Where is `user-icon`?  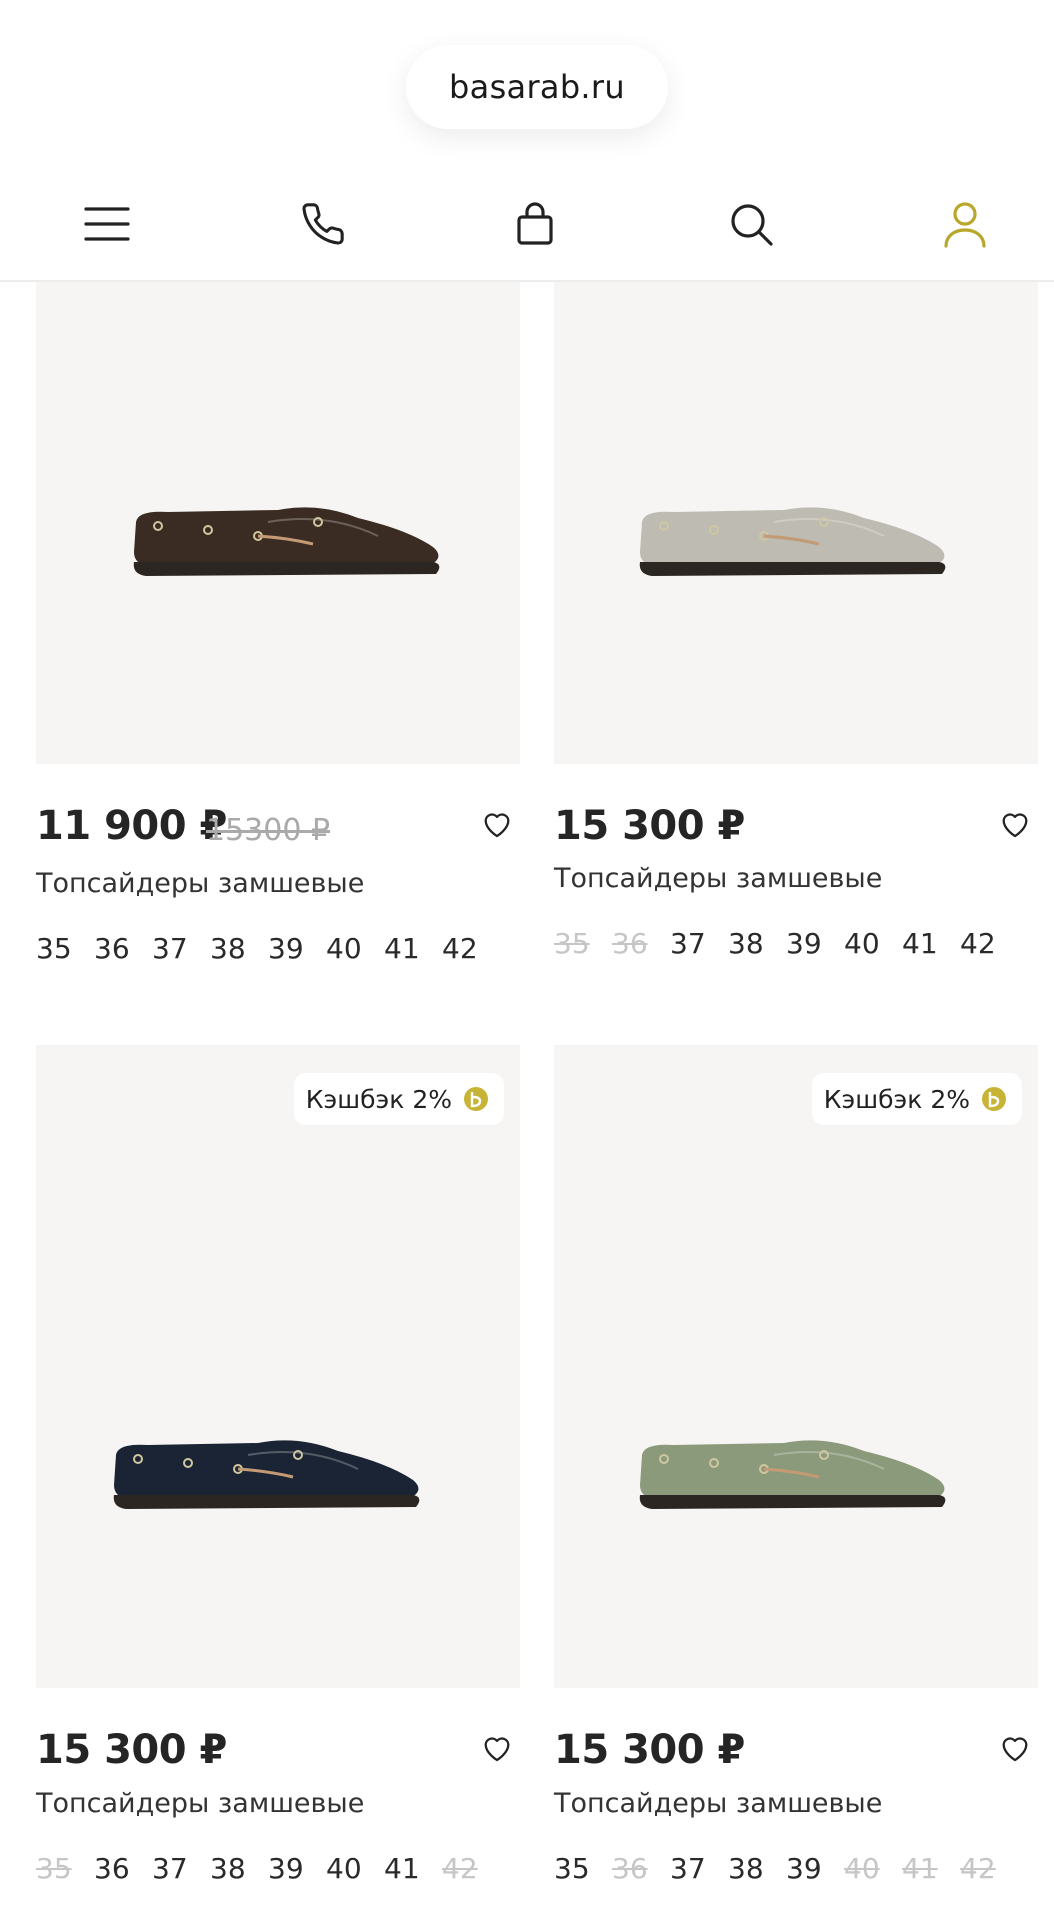 user-icon is located at coordinates (965, 225).